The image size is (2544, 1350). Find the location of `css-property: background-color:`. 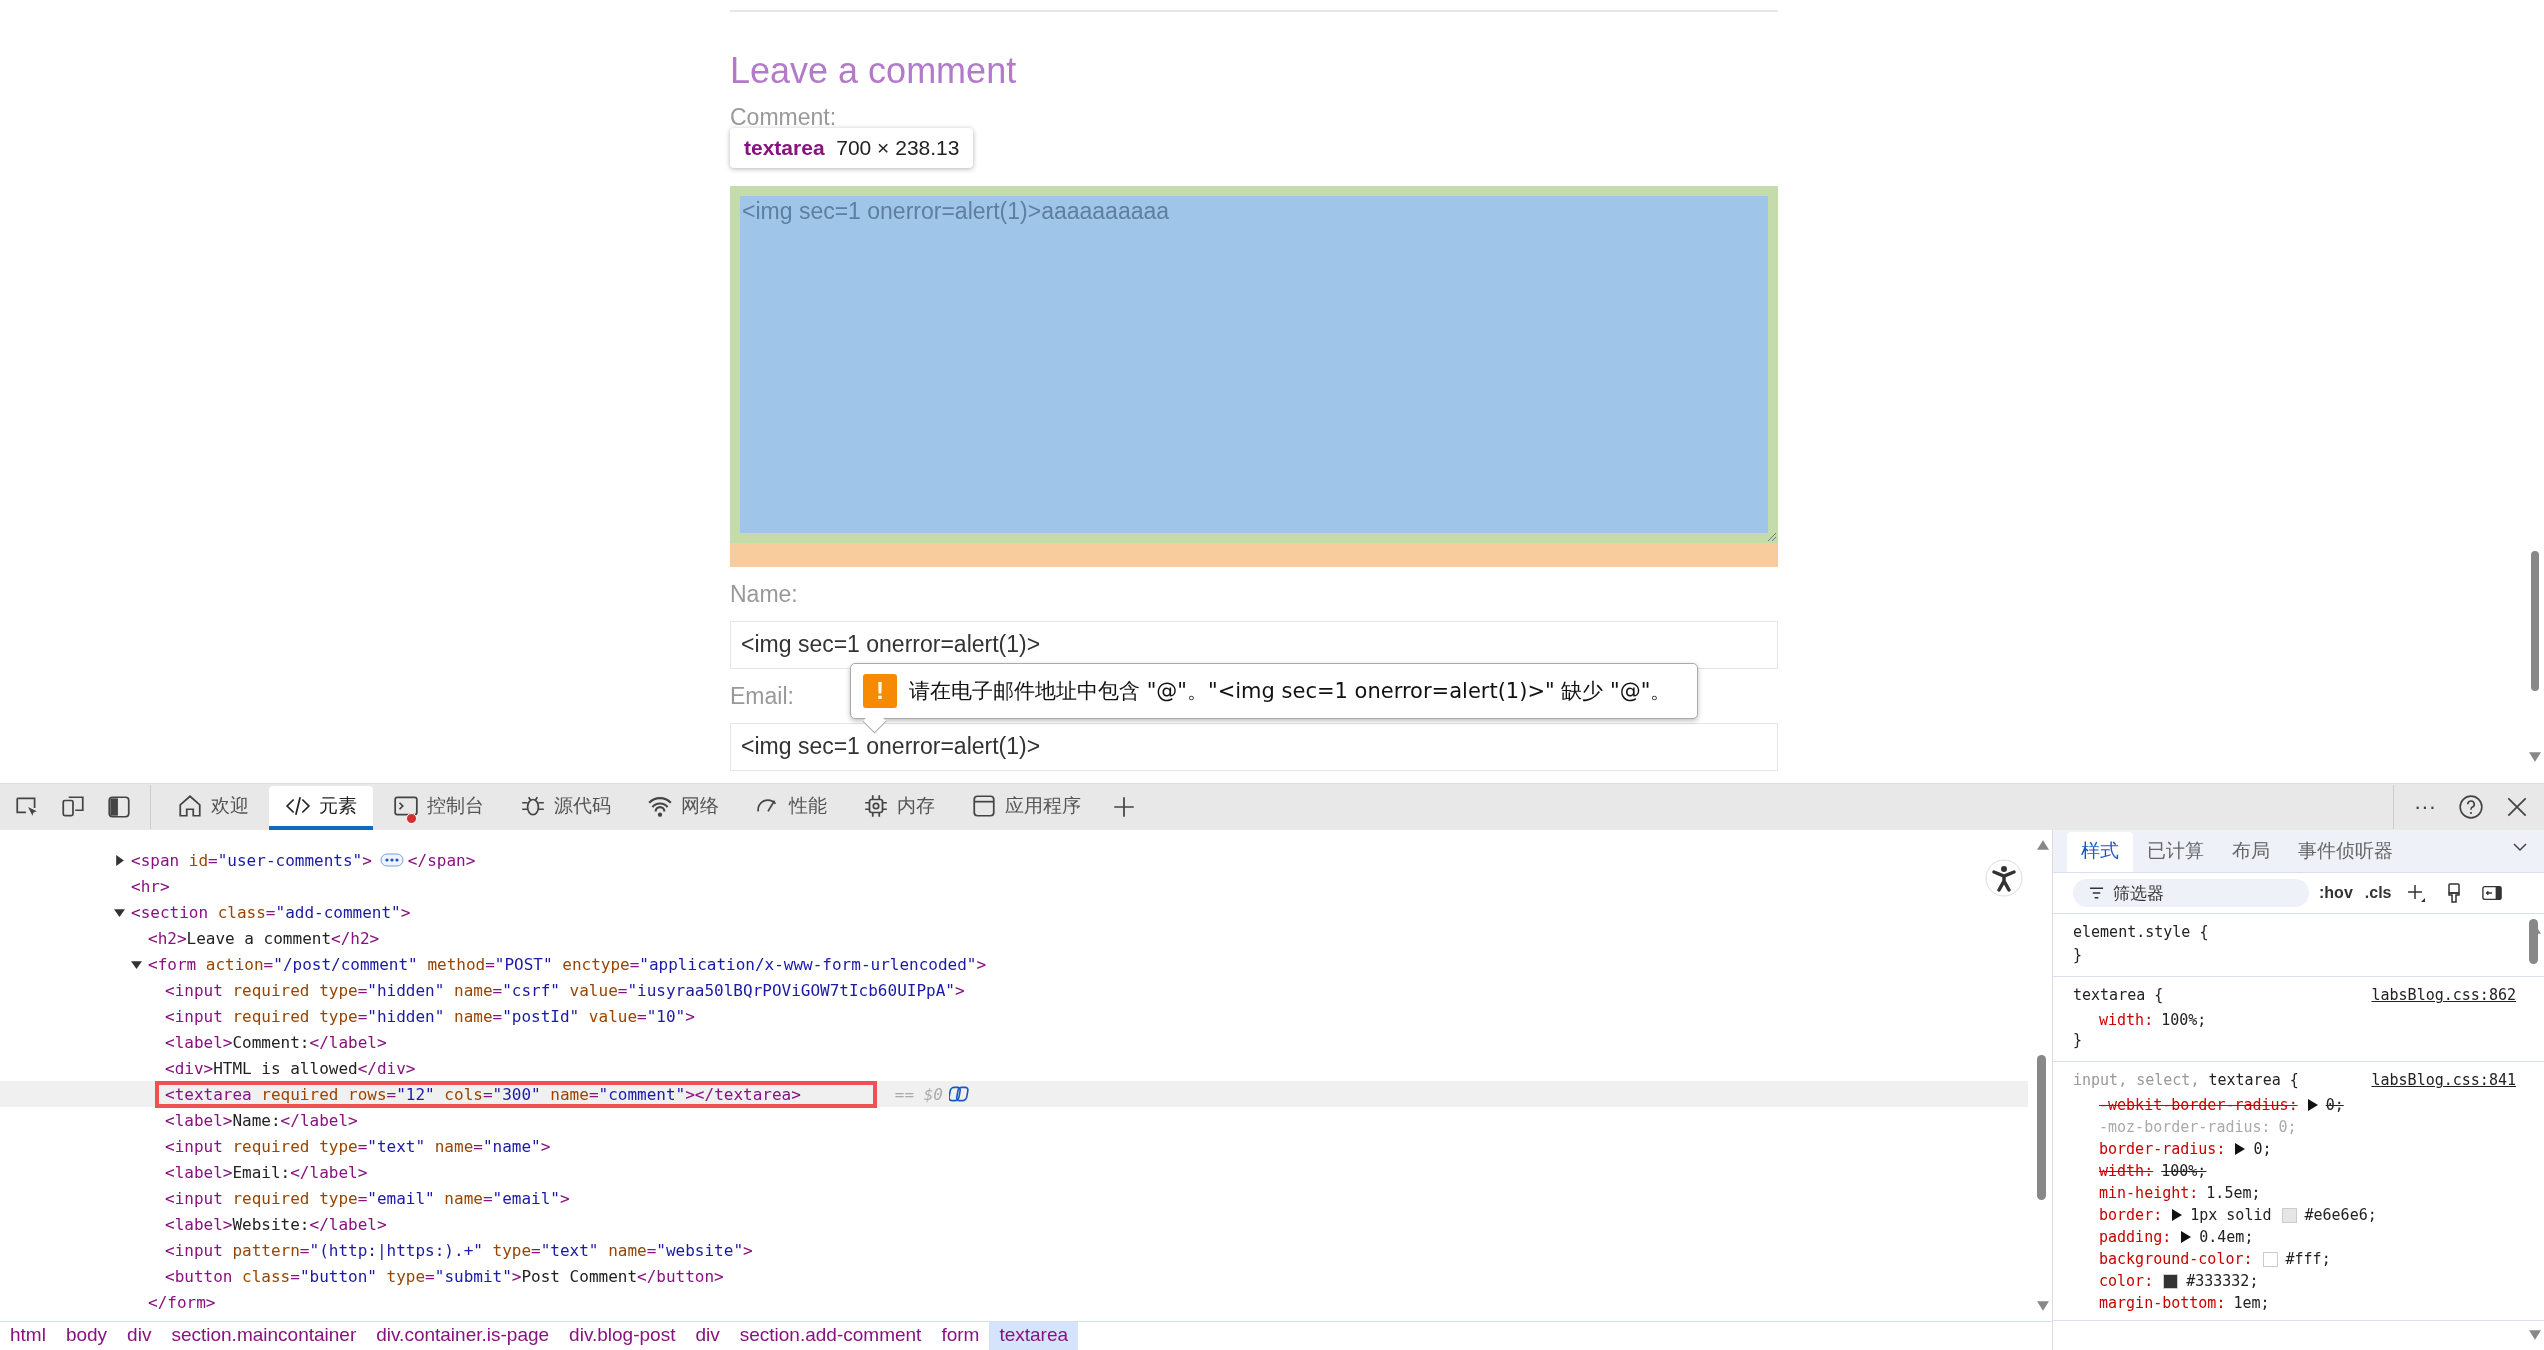

css-property: background-color: is located at coordinates (2176, 1259).